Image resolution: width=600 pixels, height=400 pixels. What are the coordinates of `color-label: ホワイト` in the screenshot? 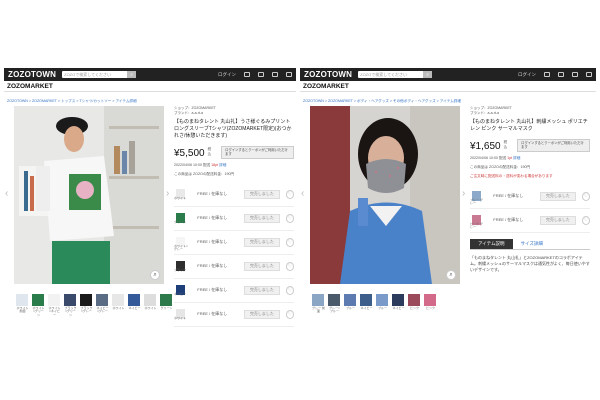 It's located at (180, 317).